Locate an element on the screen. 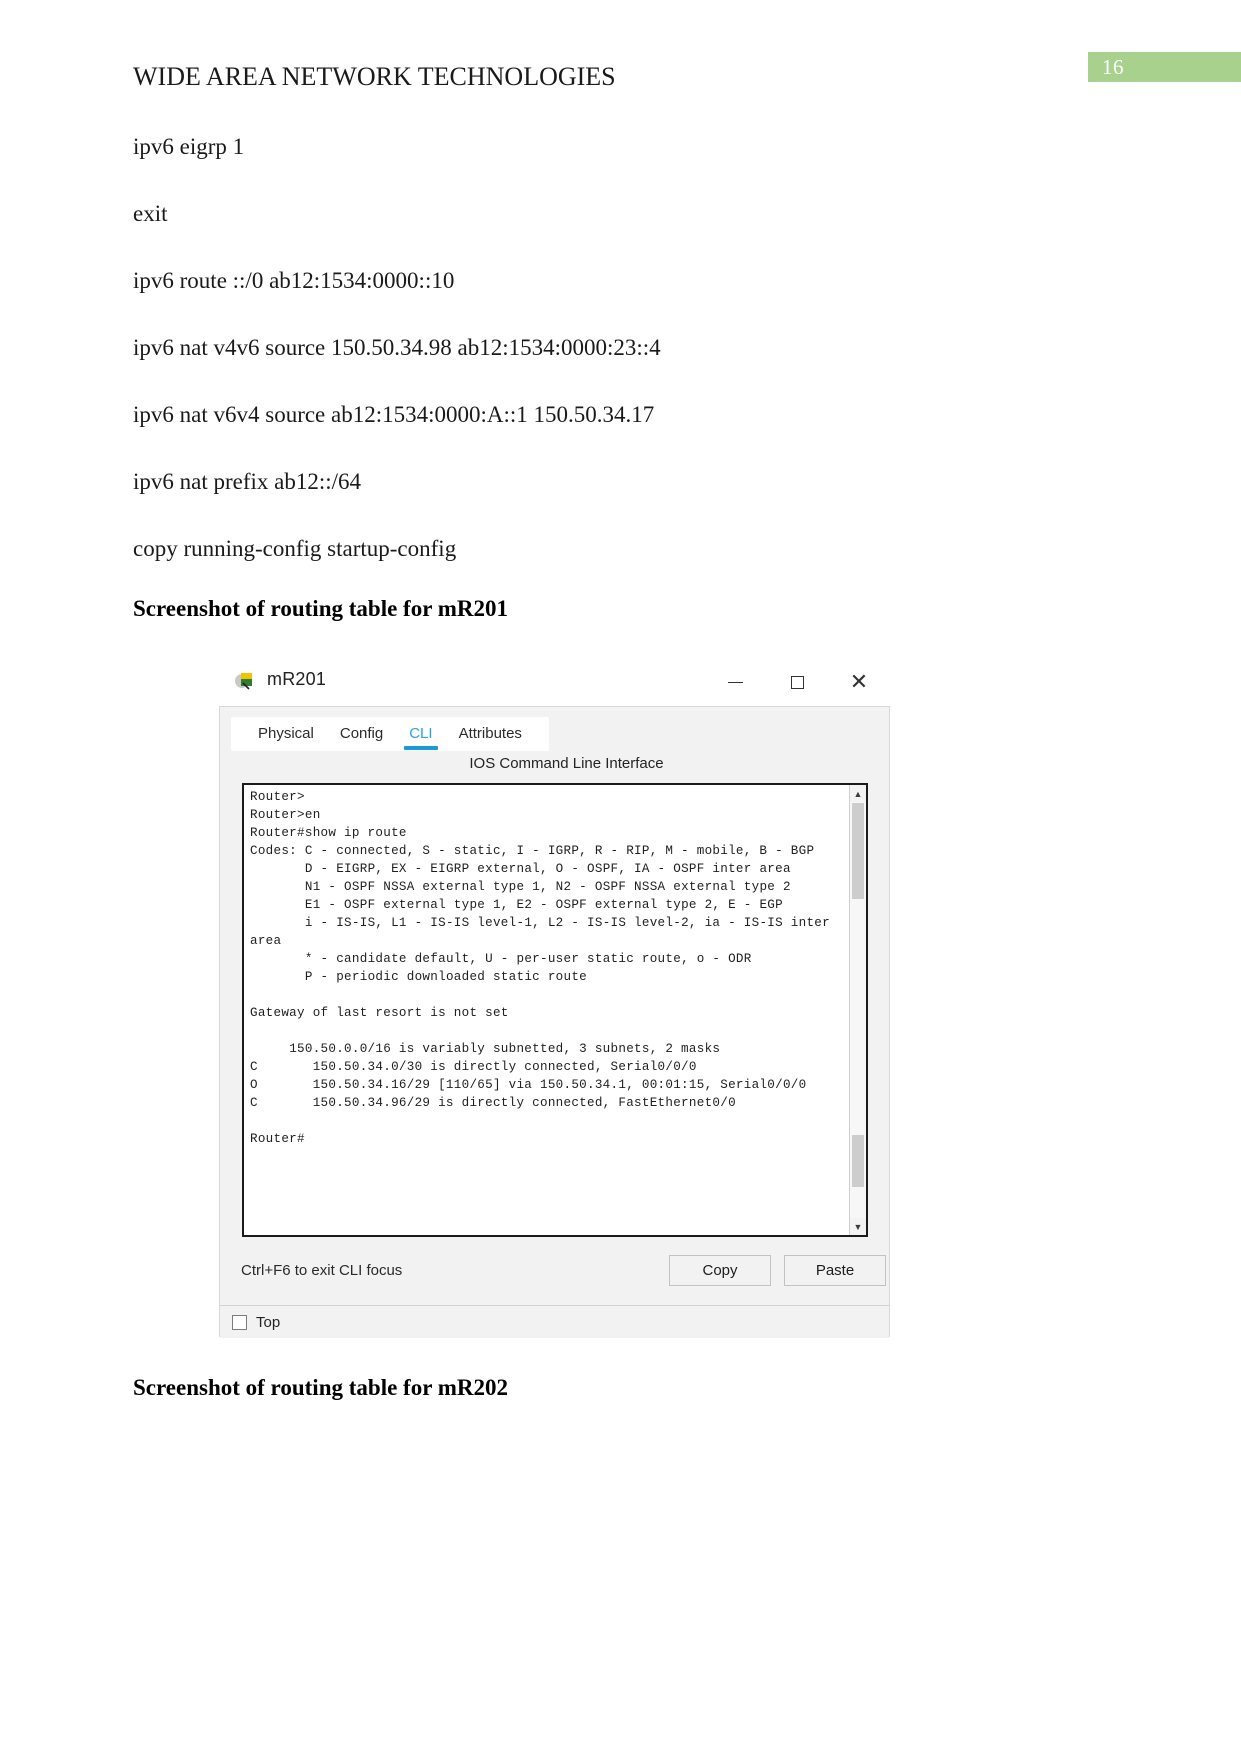 This screenshot has width=1241, height=1754. scrollbar-thumb-lower is located at coordinates (858, 1161).